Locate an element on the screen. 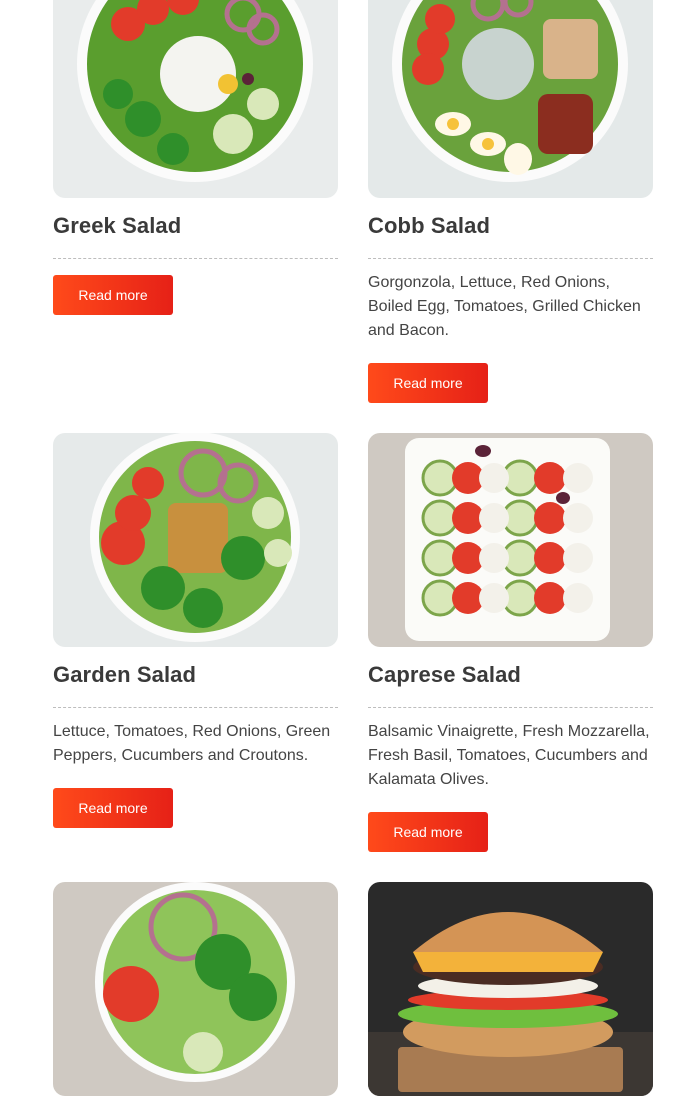 The image size is (685, 1102). side-salad-image is located at coordinates (195, 989).